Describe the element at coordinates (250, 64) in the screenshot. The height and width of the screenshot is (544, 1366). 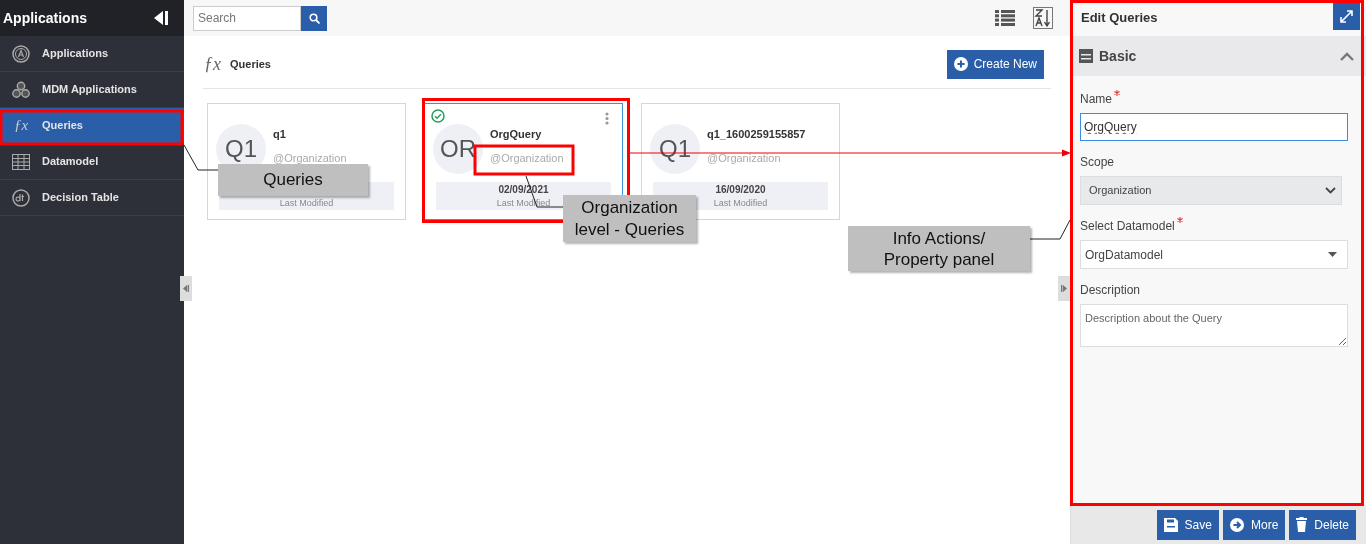
I see `page-title: Queries` at that location.